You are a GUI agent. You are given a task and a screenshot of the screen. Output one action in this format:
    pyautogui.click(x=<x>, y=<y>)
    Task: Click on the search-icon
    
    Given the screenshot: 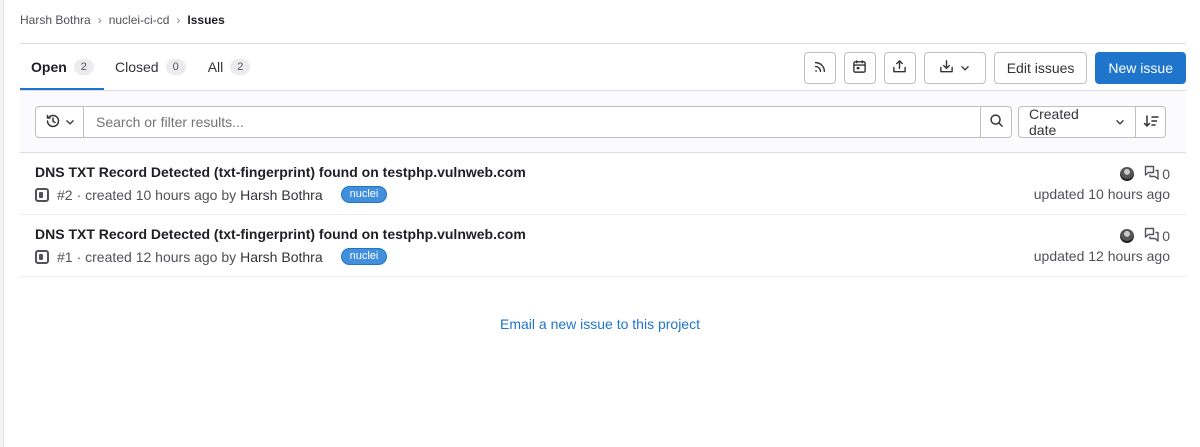 What is the action you would take?
    pyautogui.click(x=996, y=122)
    